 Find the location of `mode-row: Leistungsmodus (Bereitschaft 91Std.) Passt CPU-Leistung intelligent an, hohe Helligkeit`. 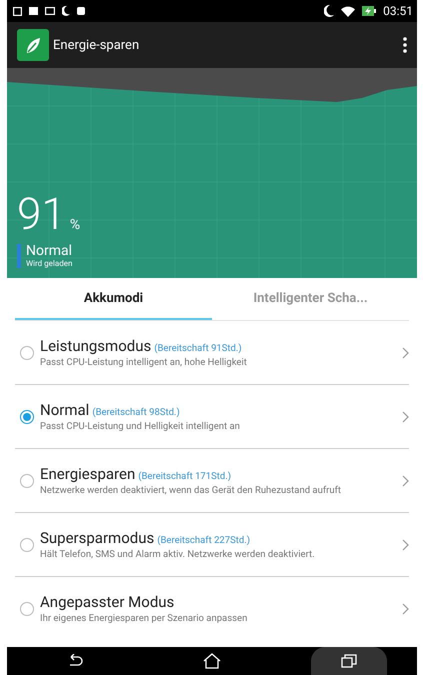

mode-row: Leistungsmodus (Bereitschaft 91Std.) Passt CPU-Leistung intelligent an, hohe Helligkeit is located at coordinates (212, 353).